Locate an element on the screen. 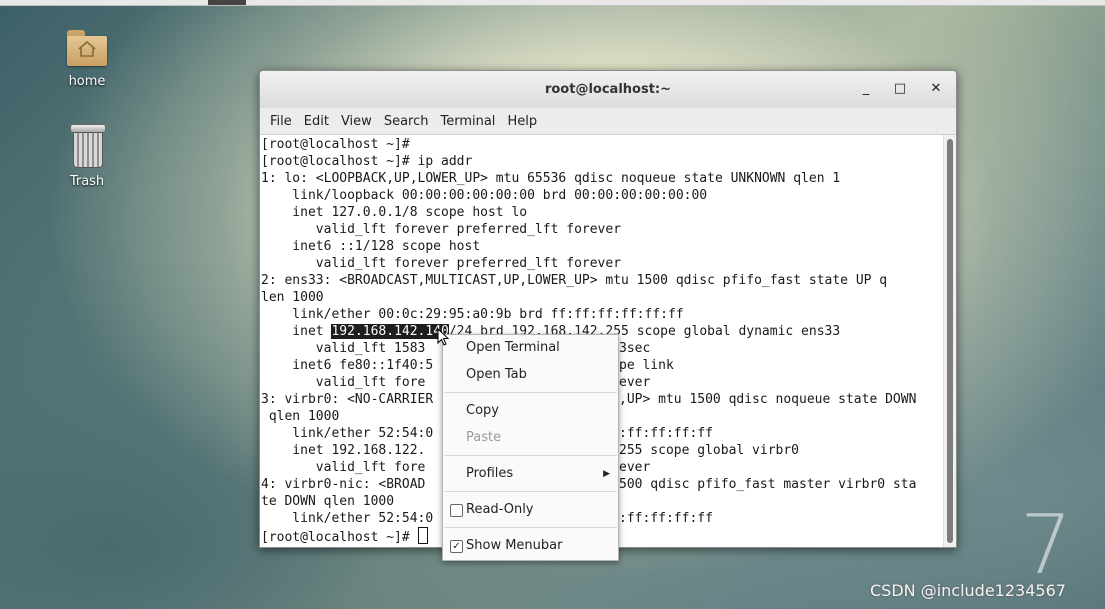 Image resolution: width=1105 pixels, height=609 pixels. window-title: root@localhost:~ is located at coordinates (608, 89).